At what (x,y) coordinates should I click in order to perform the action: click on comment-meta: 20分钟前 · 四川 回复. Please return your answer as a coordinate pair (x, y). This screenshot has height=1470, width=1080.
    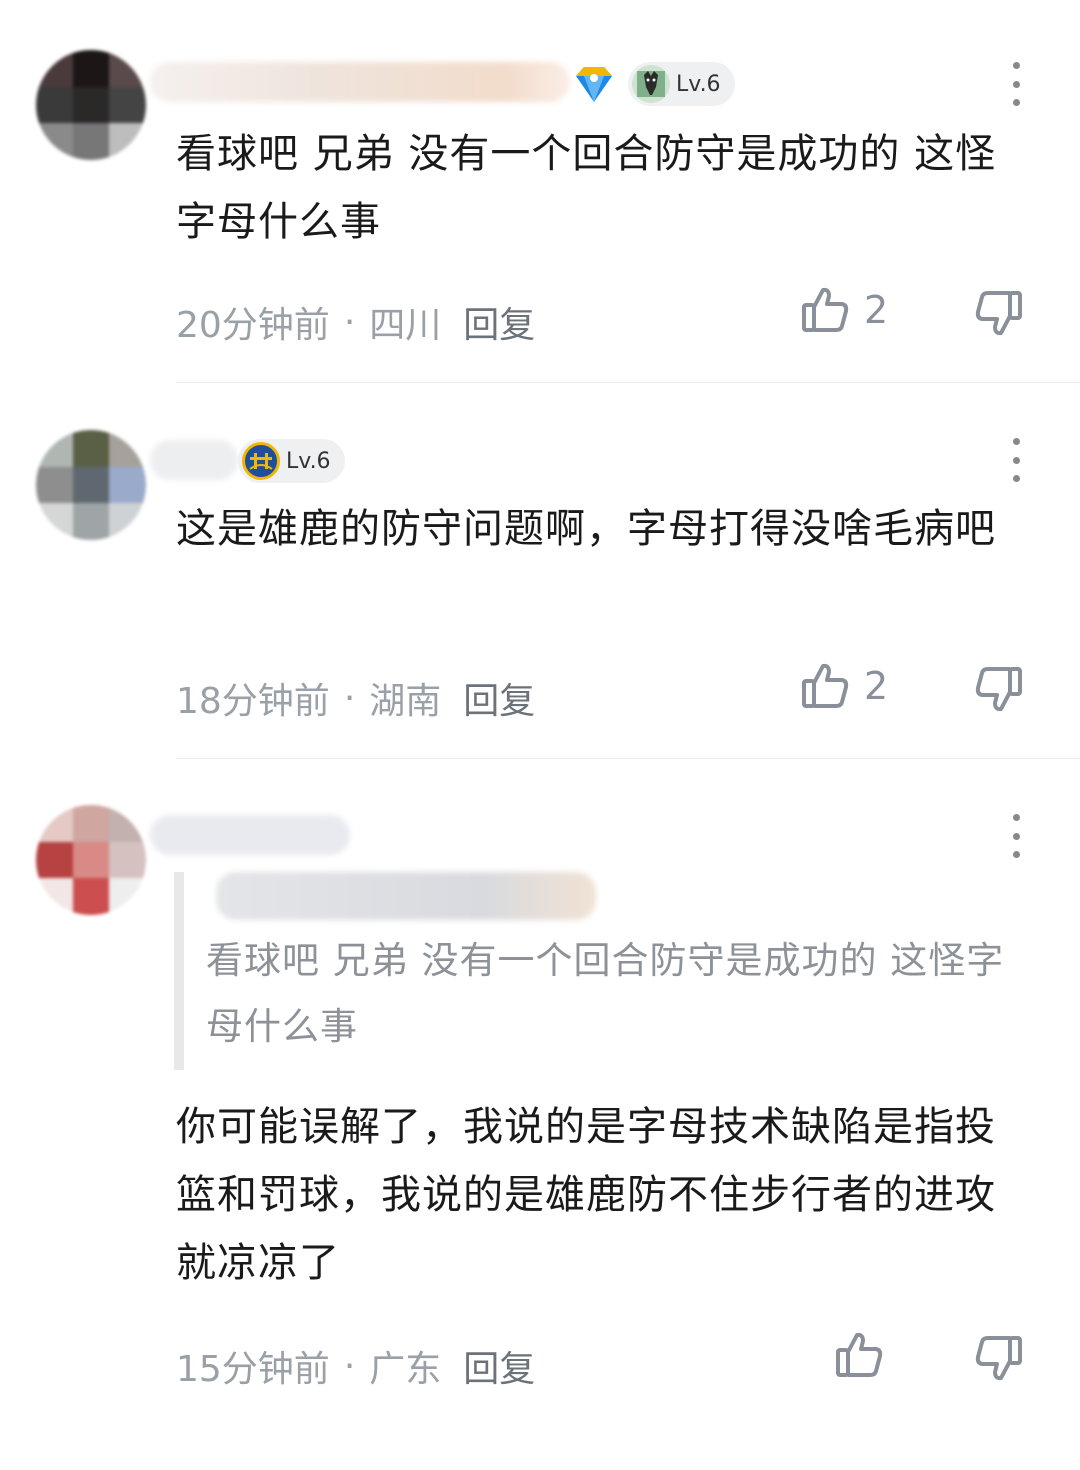
    Looking at the image, I should click on (355, 322).